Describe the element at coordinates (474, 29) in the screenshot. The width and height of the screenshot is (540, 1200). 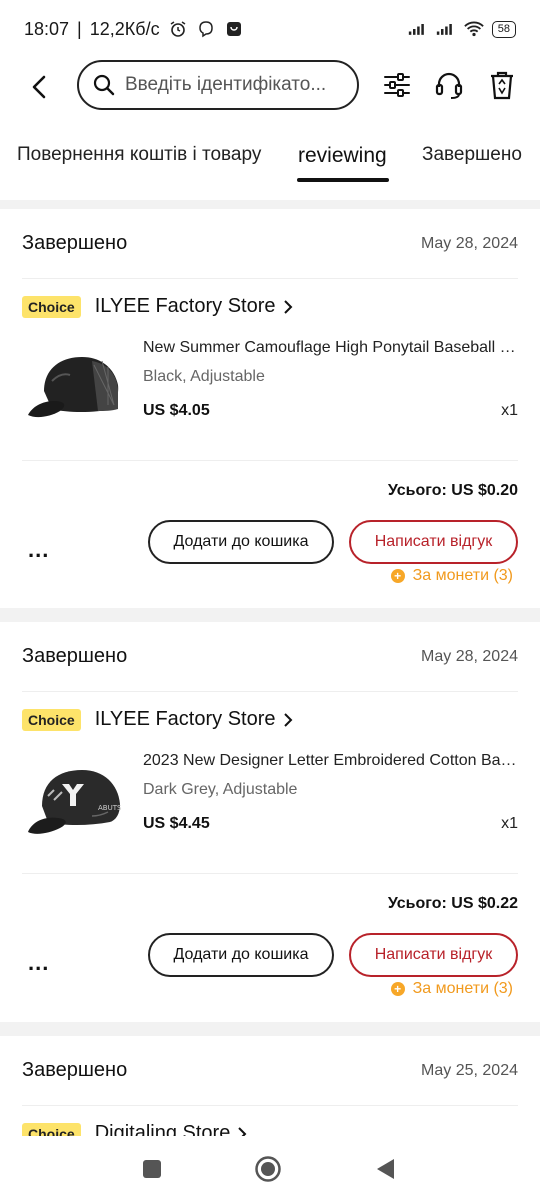
I see `wifi-icon` at that location.